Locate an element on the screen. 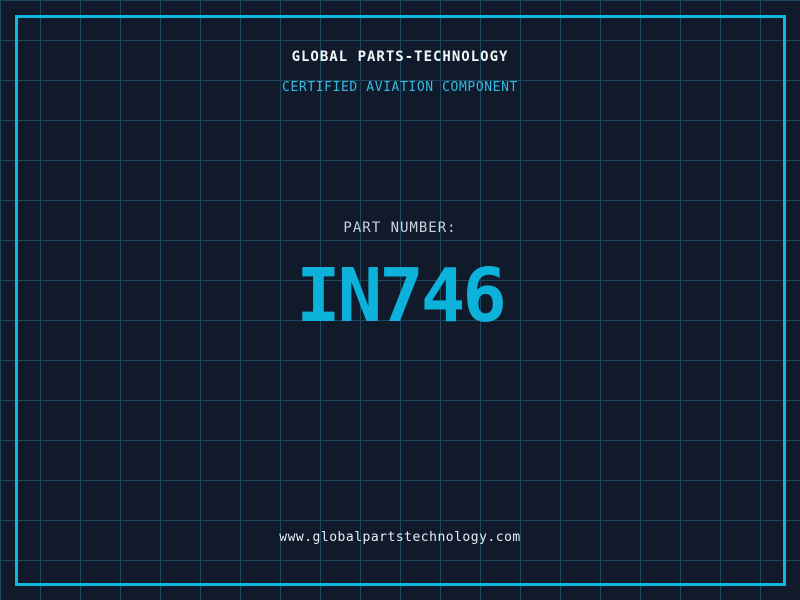  company-name: GLOBAL PARTS-TECHNOLOGY is located at coordinates (400, 57).